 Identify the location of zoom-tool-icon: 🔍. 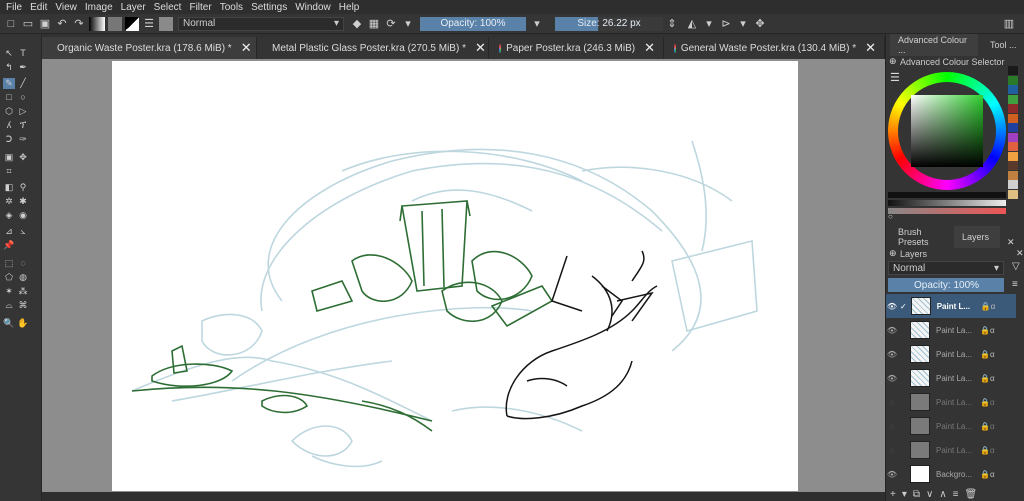
(9, 323).